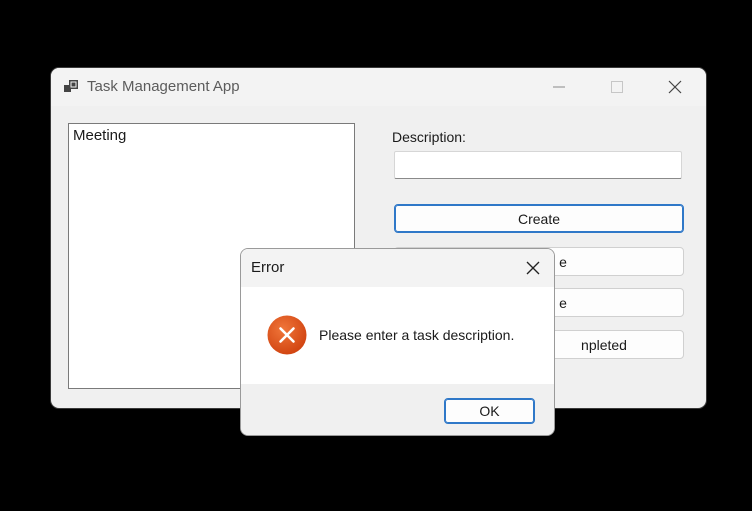  What do you see at coordinates (563, 261) in the screenshot?
I see `button-2-label: e` at bounding box center [563, 261].